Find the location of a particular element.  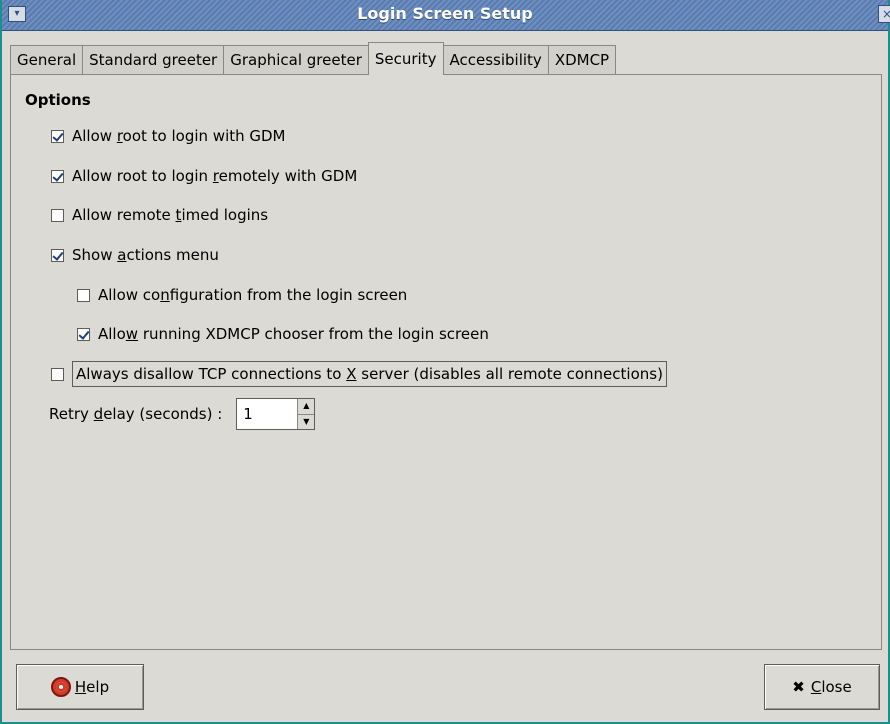

allow-root-gdm-checkbox: Allow root to login with GDM is located at coordinates (168, 136).